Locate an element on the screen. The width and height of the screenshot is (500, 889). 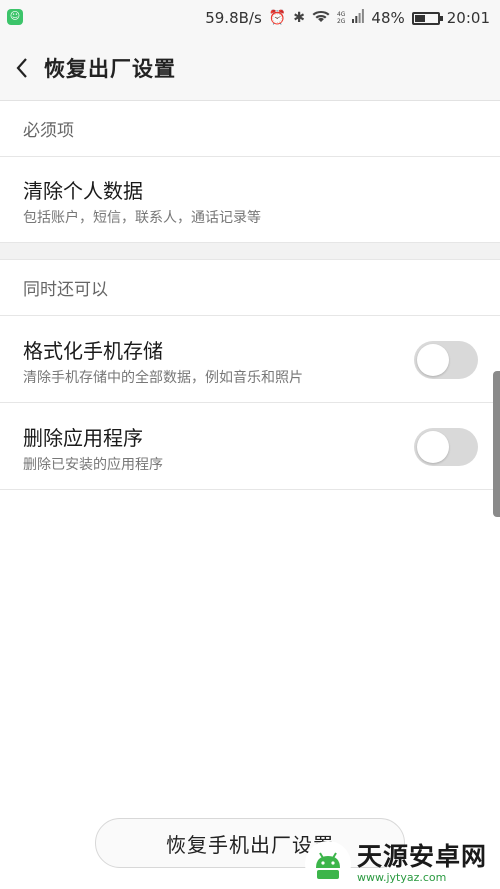
battery-fill is located at coordinates (420, 18).